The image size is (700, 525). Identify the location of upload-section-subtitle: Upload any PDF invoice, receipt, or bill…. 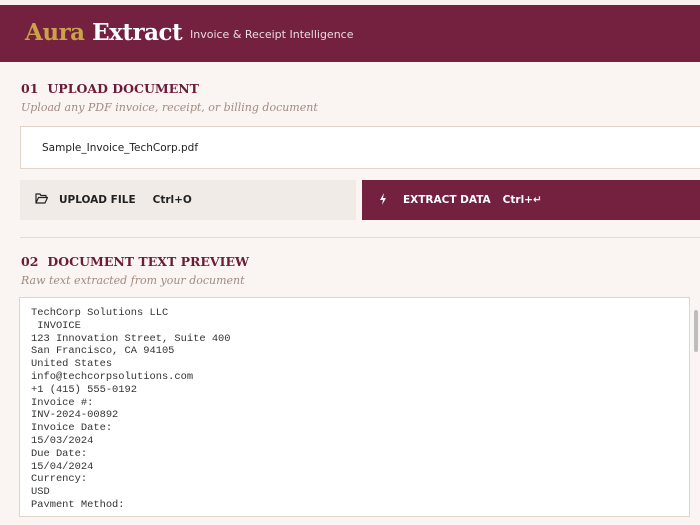
(169, 107).